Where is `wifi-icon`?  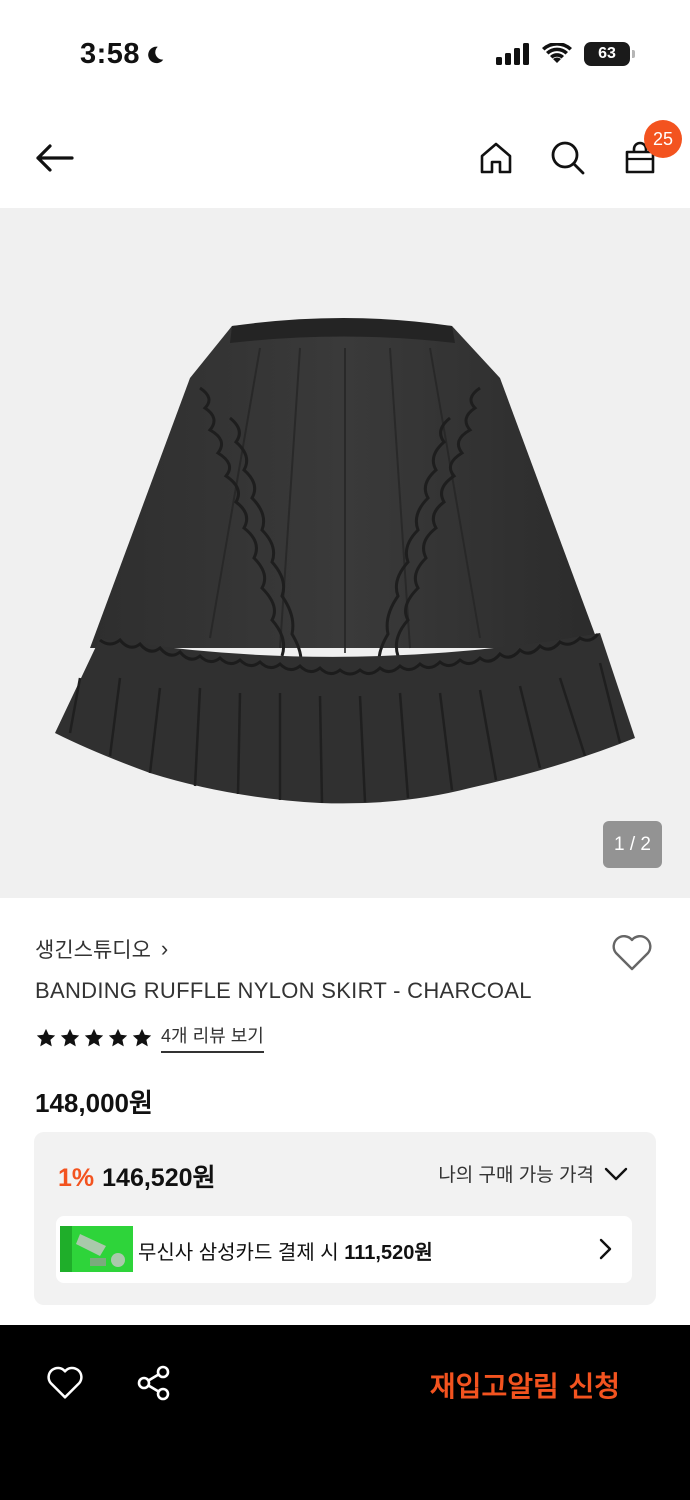
wifi-icon is located at coordinates (557, 53).